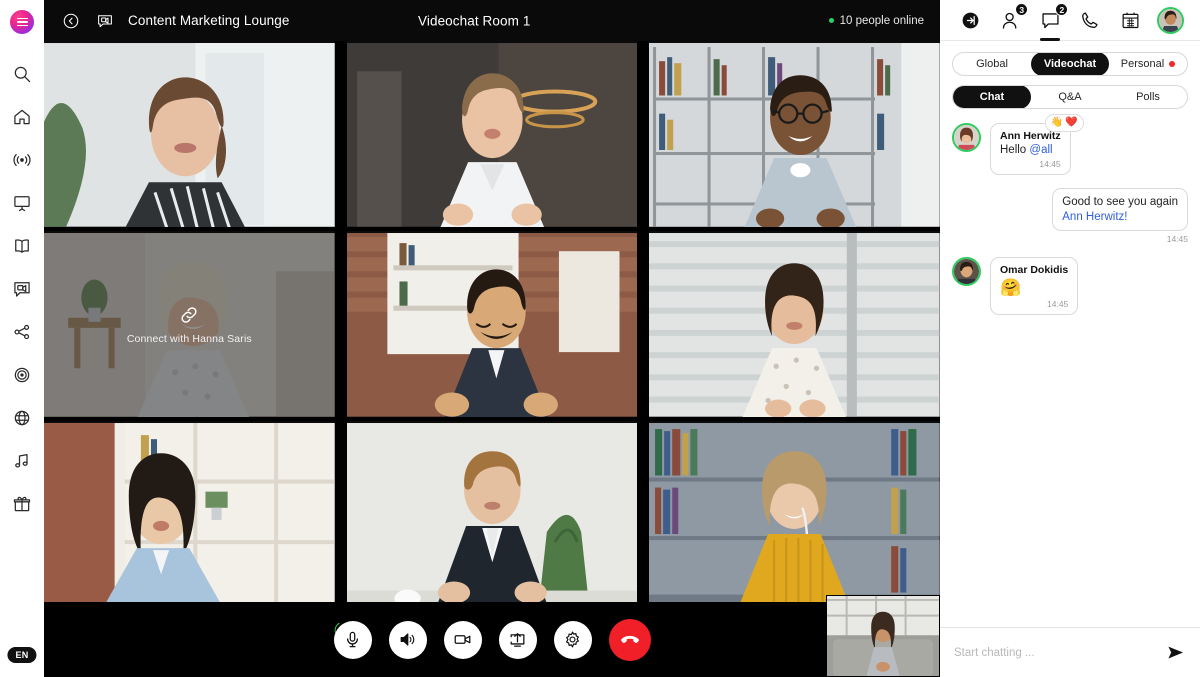 The image size is (1200, 677). What do you see at coordinates (22, 202) in the screenshot?
I see `presentation-icon` at bounding box center [22, 202].